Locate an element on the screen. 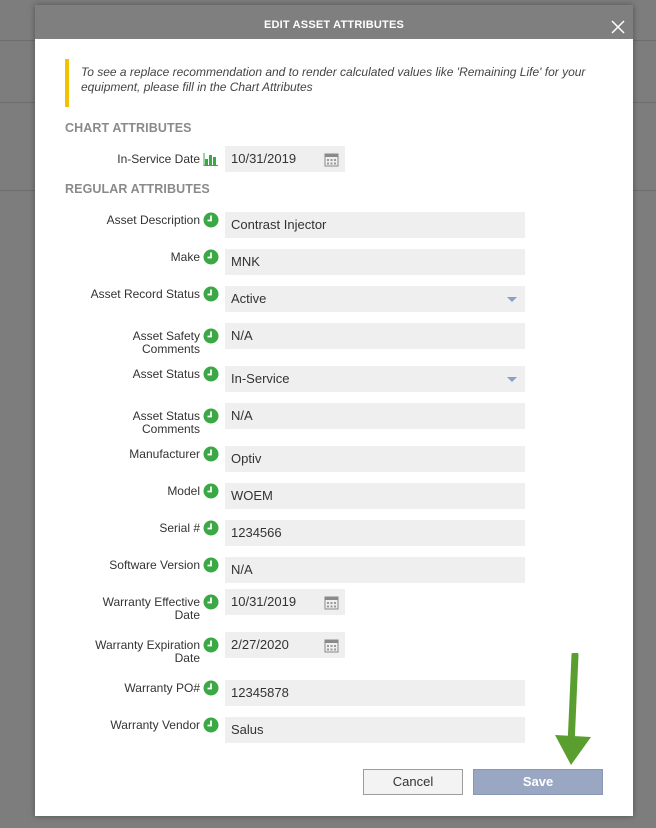  asset-safety-comments-label: Asset Safety Comments is located at coordinates (125, 343).